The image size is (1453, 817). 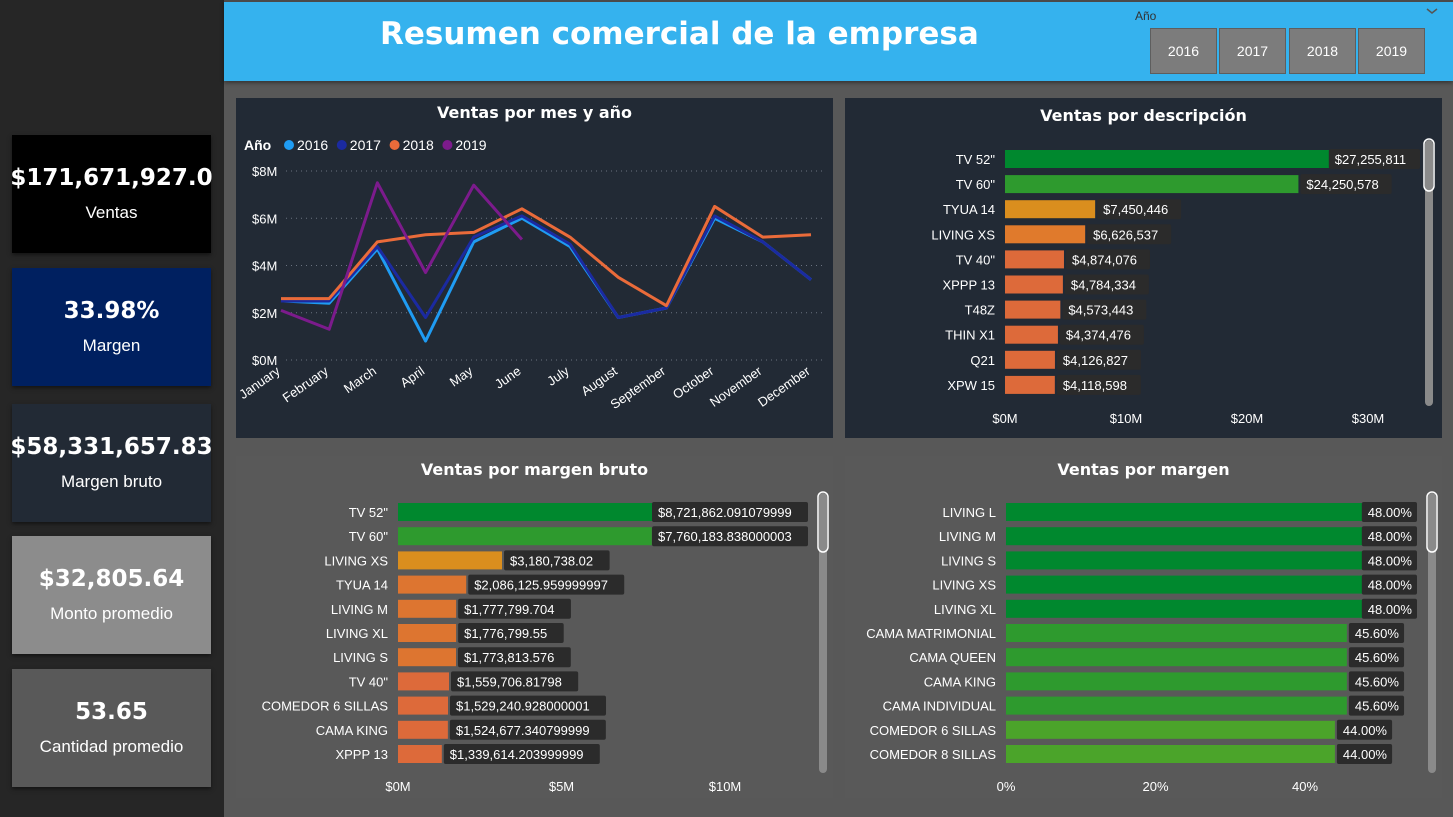 What do you see at coordinates (1370, 159) in the screenshot?
I see `data-label: $27,255,811` at bounding box center [1370, 159].